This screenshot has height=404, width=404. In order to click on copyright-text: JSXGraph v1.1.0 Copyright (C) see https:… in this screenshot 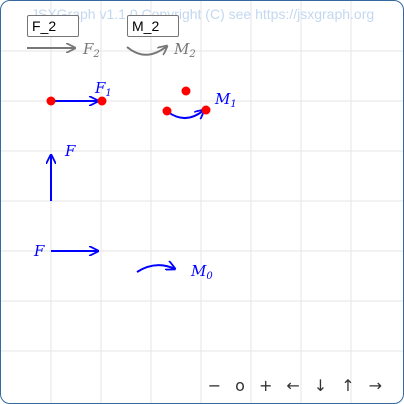, I will do `click(203, 14)`.